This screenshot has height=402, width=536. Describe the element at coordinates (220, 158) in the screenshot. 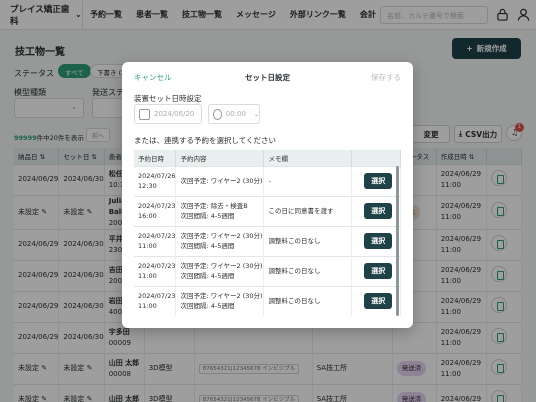

I see `col-appt-content: 予約内容` at that location.